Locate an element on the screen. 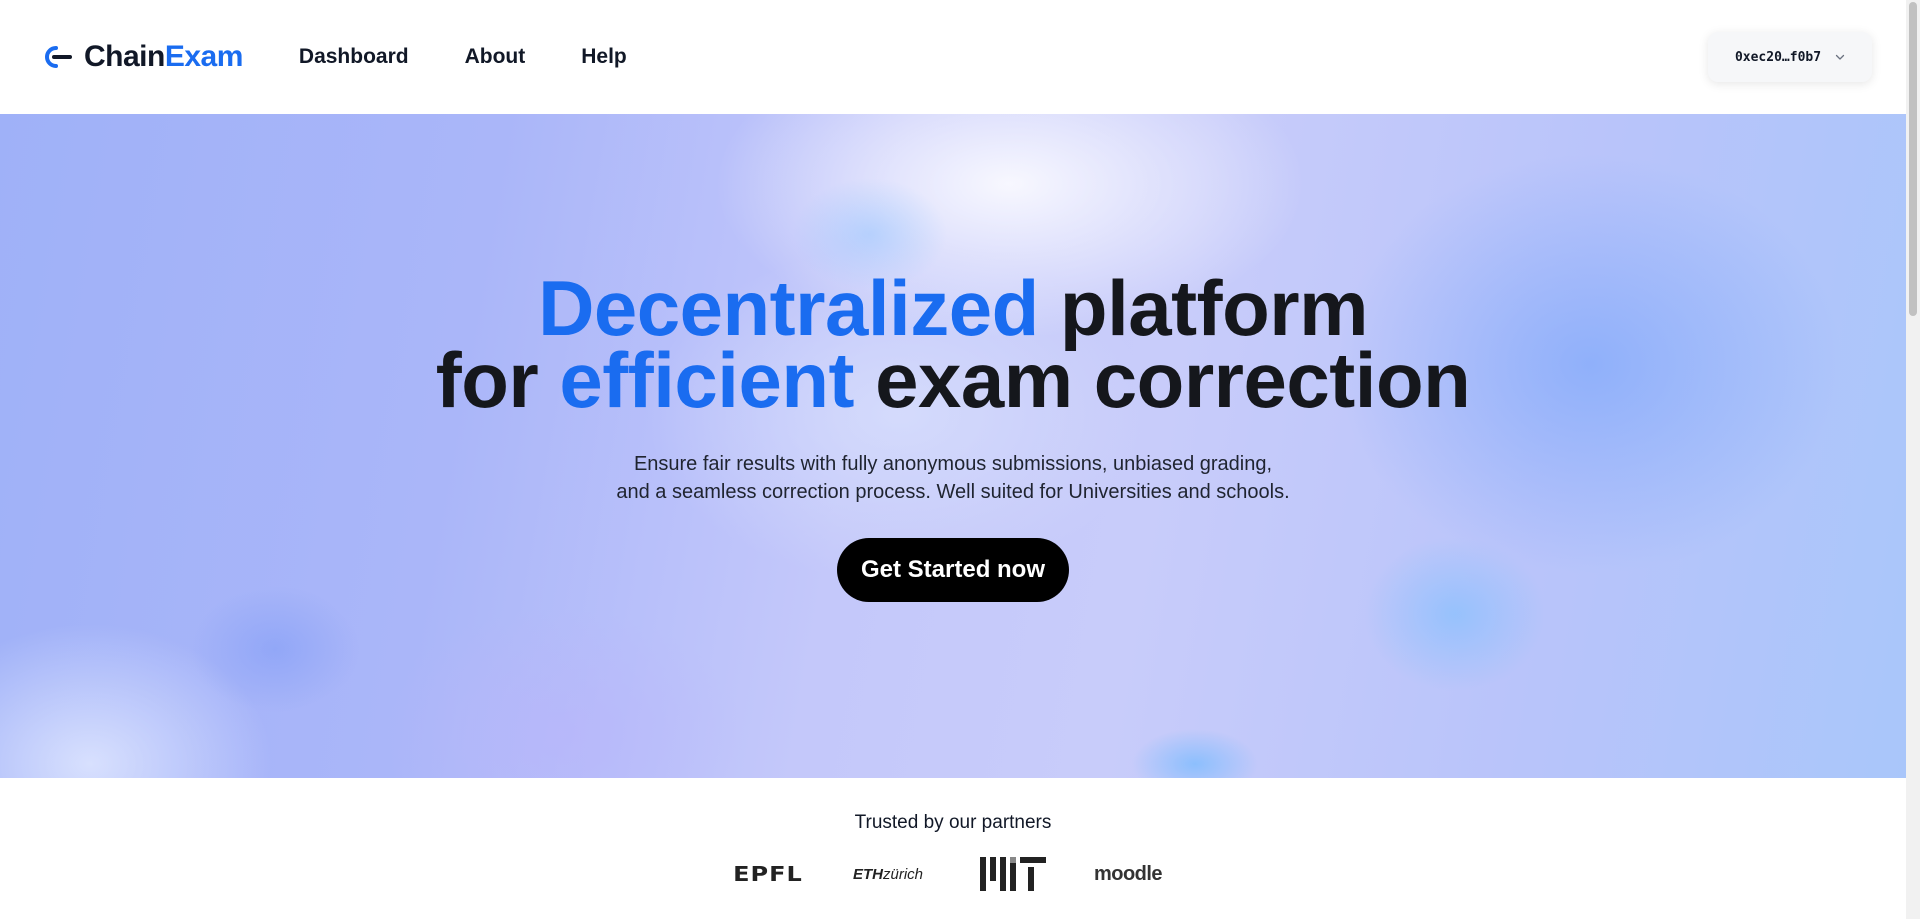 The image size is (1920, 919). epfl-logo: EPFL is located at coordinates (768, 874).